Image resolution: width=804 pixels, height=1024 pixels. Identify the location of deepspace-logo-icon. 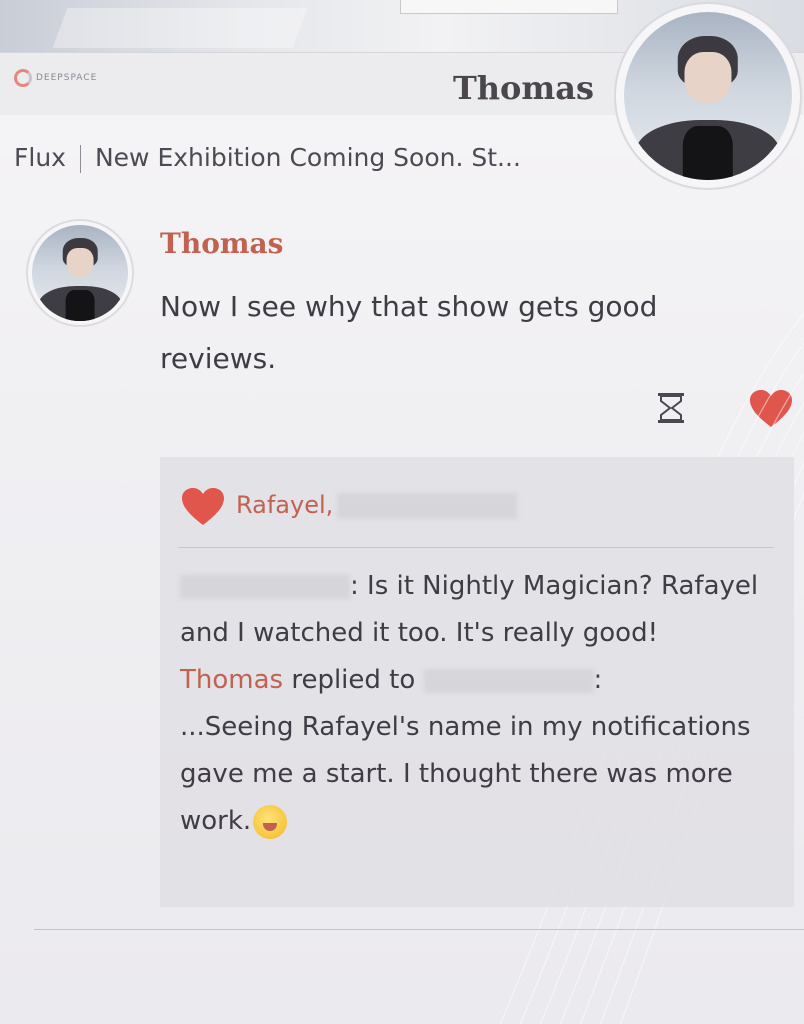
(23, 78).